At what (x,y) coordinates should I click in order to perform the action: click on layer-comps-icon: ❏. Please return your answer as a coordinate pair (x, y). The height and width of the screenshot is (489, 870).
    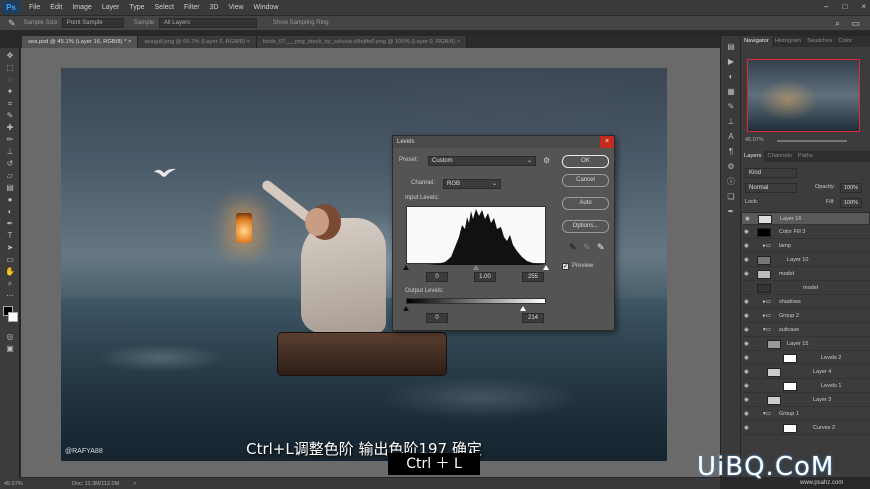
    Looking at the image, I should click on (731, 196).